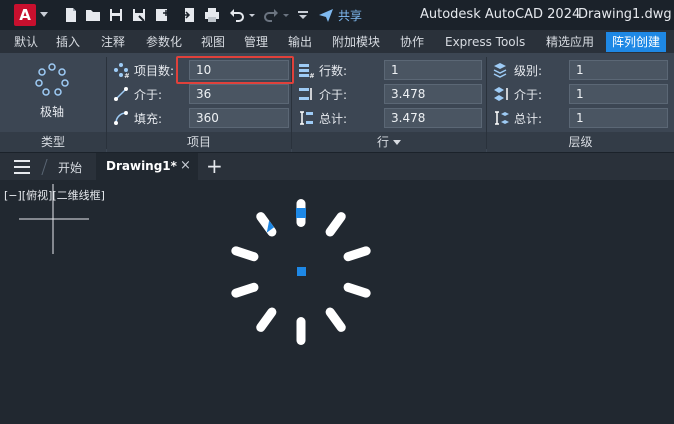 The height and width of the screenshot is (424, 674). What do you see at coordinates (71, 15) in the screenshot?
I see `new-icon` at bounding box center [71, 15].